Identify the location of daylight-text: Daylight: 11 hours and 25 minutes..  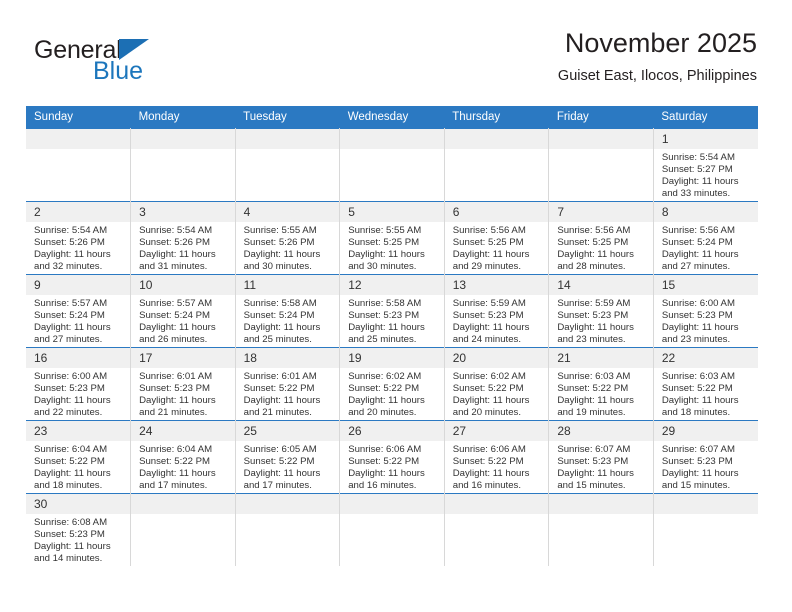
(282, 334).